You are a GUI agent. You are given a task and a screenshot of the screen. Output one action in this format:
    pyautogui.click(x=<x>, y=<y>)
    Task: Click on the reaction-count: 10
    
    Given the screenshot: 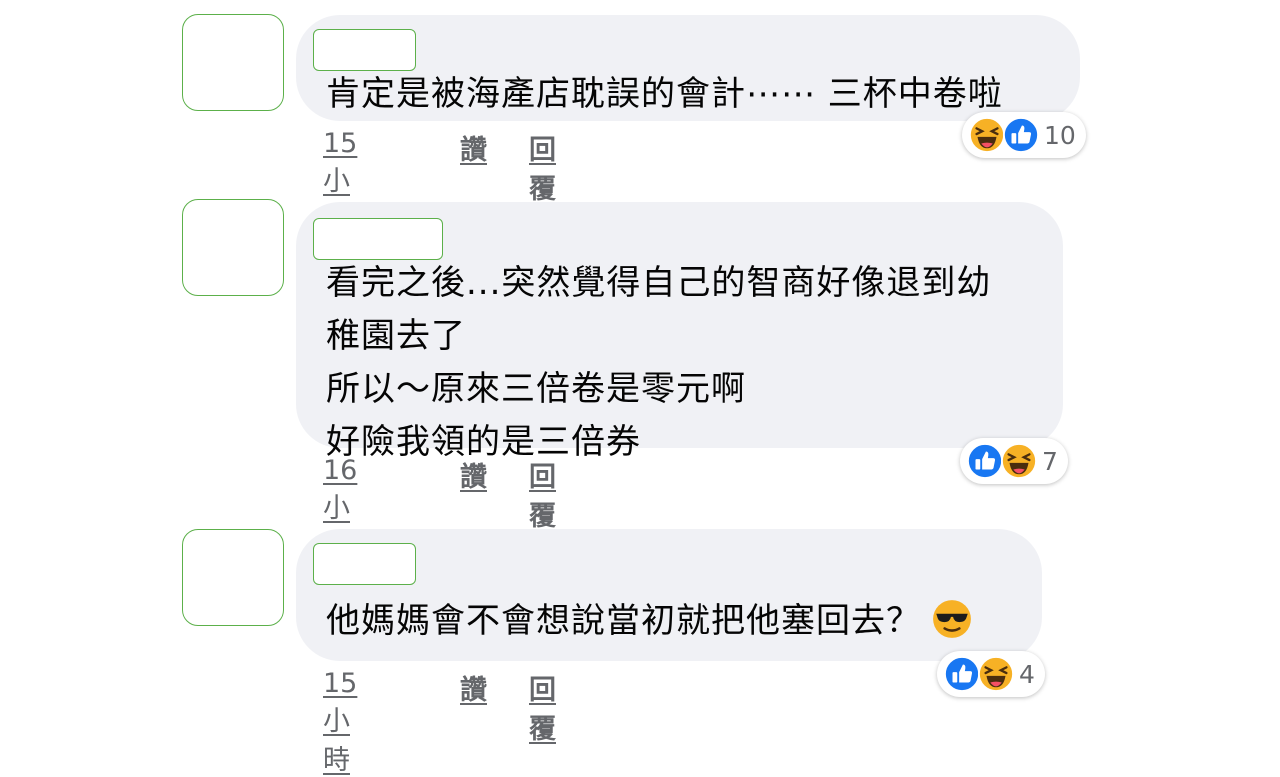 What is the action you would take?
    pyautogui.click(x=1060, y=135)
    